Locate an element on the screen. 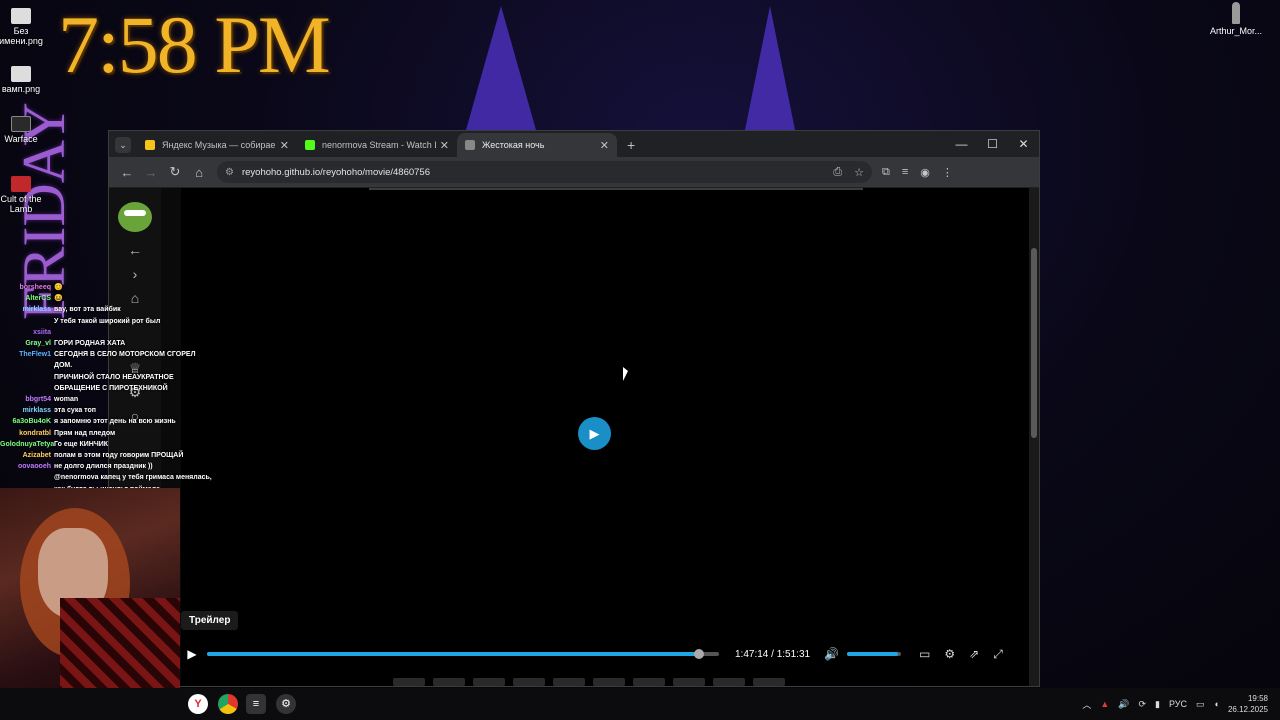 The width and height of the screenshot is (1280, 720). tray-time: 19:58 is located at coordinates (1257, 698).